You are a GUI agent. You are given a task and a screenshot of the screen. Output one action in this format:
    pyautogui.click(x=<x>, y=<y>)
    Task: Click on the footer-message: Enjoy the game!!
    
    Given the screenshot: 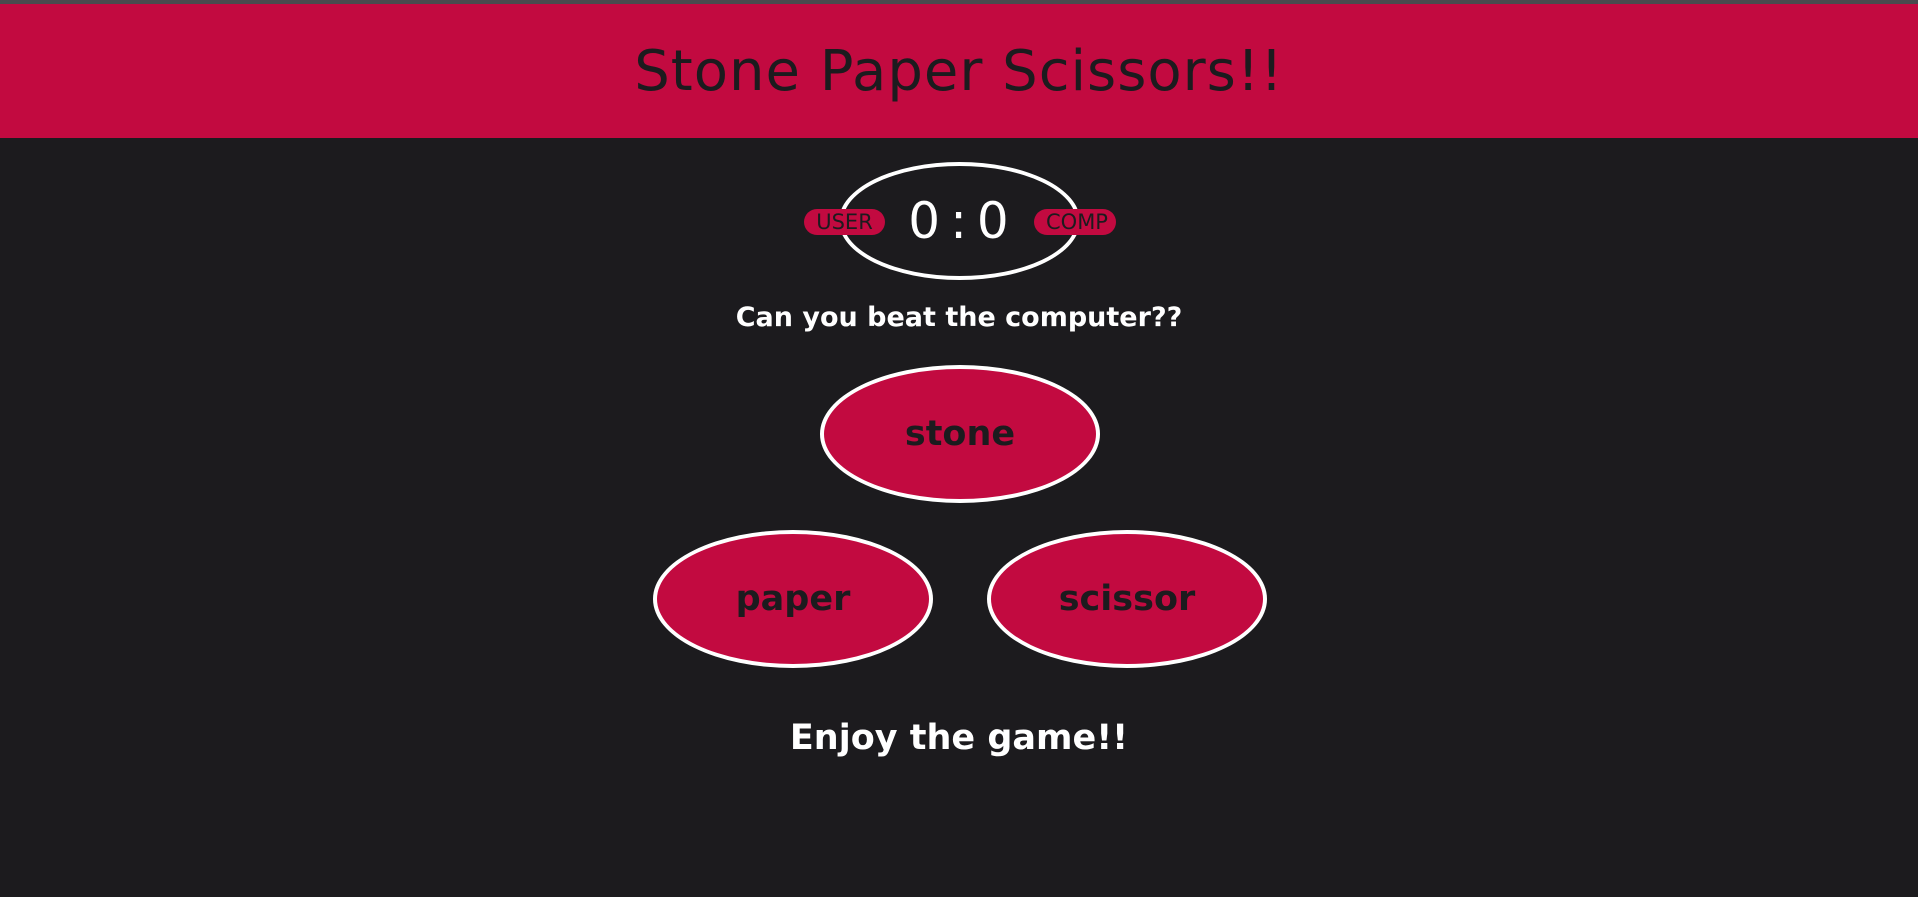 What is the action you would take?
    pyautogui.click(x=959, y=738)
    